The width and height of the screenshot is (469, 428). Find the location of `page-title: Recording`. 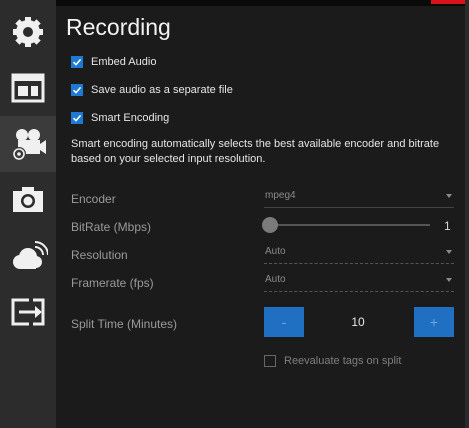

page-title: Recording is located at coordinates (118, 27).